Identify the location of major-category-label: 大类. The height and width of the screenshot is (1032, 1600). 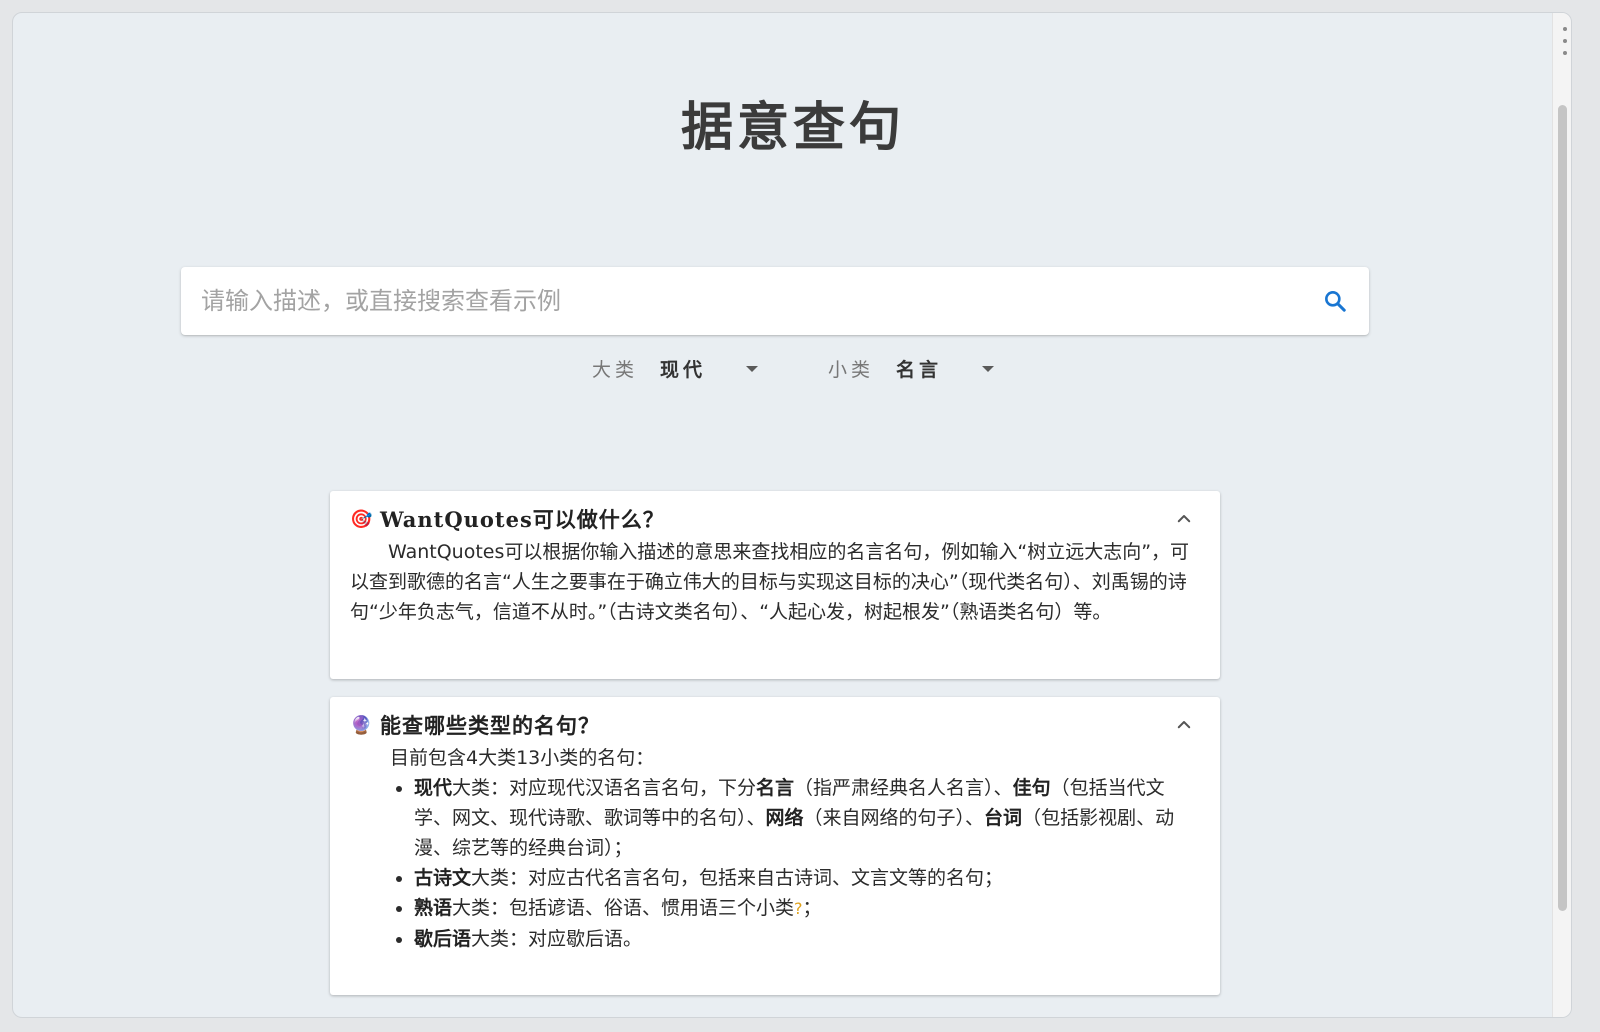
(614, 370).